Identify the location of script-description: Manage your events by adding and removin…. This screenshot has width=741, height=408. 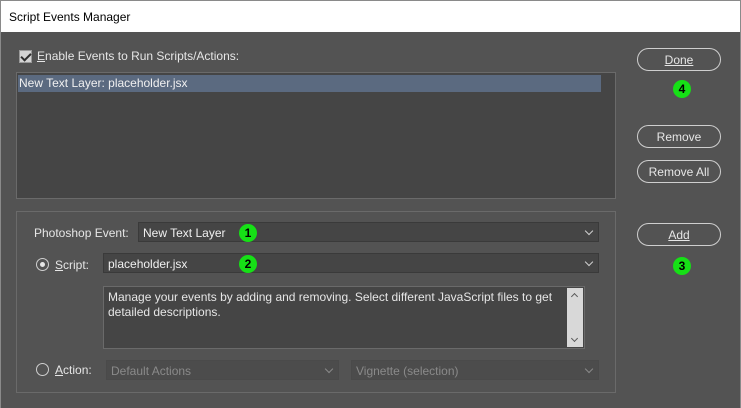
(344, 317).